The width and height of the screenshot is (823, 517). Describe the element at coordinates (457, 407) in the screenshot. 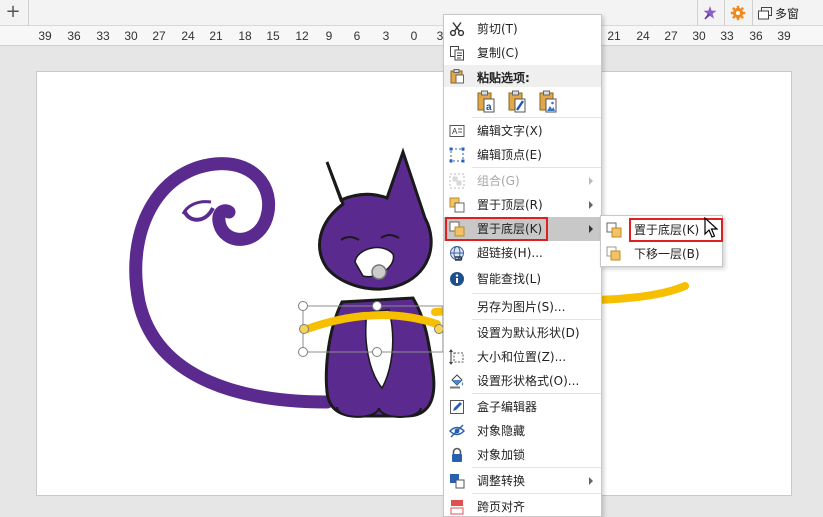

I see `pencil-box-icon` at that location.